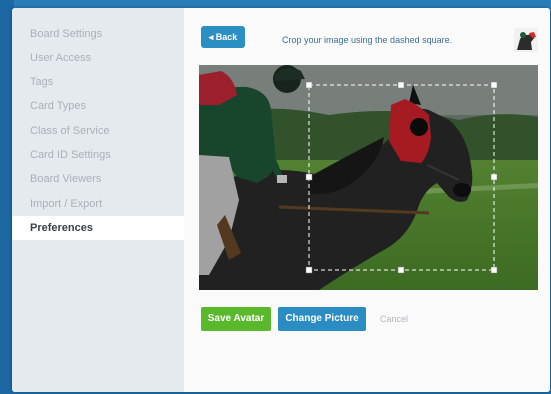 This screenshot has height=394, width=551. I want to click on sidebar-item-class-of-service: Class of Service, so click(98, 131).